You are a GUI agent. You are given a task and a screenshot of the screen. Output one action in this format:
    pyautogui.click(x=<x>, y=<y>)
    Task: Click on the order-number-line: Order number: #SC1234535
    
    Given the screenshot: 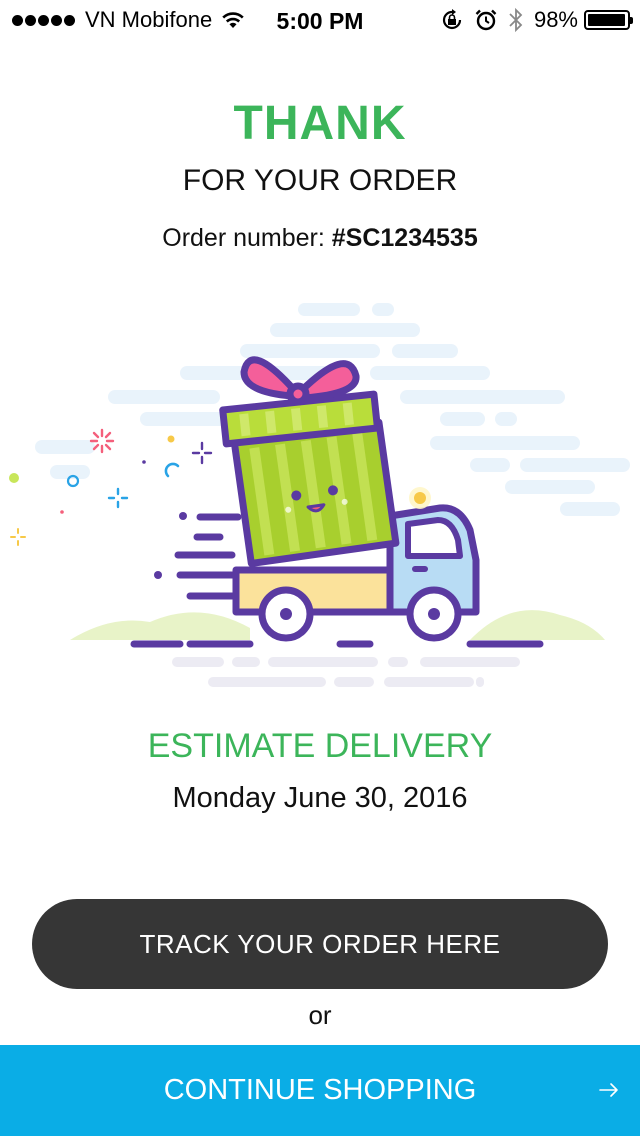 What is the action you would take?
    pyautogui.click(x=320, y=238)
    